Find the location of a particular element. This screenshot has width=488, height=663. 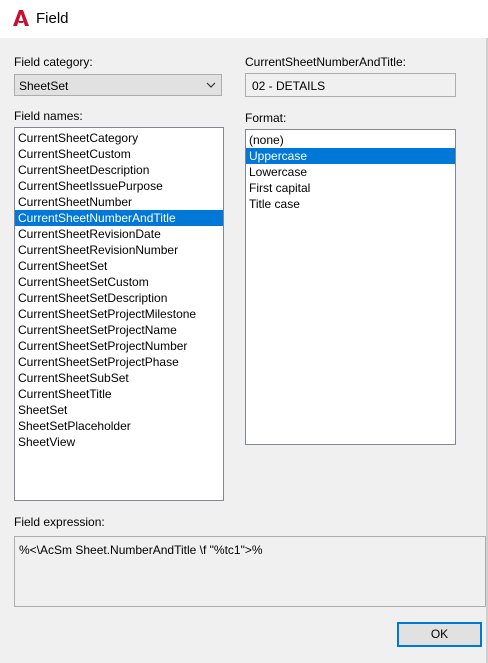

field-name-item: CurrentSheetNumberAndTitle is located at coordinates (119, 218).